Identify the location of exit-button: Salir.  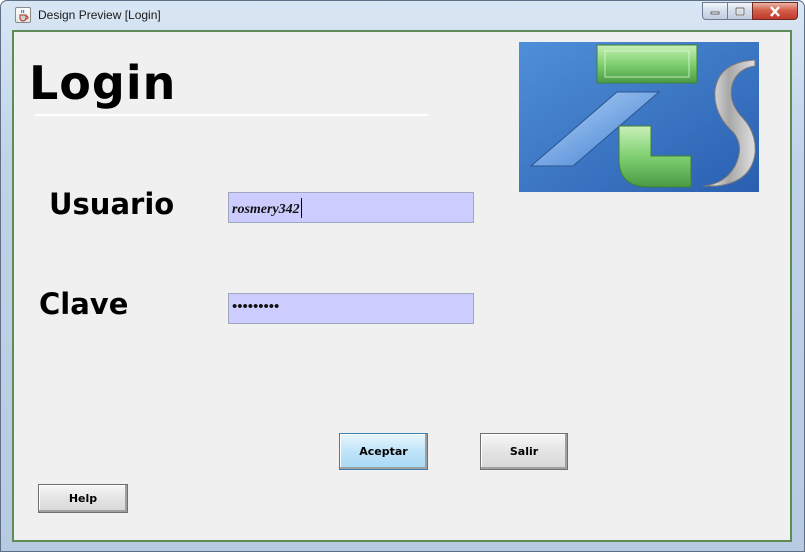
(524, 451).